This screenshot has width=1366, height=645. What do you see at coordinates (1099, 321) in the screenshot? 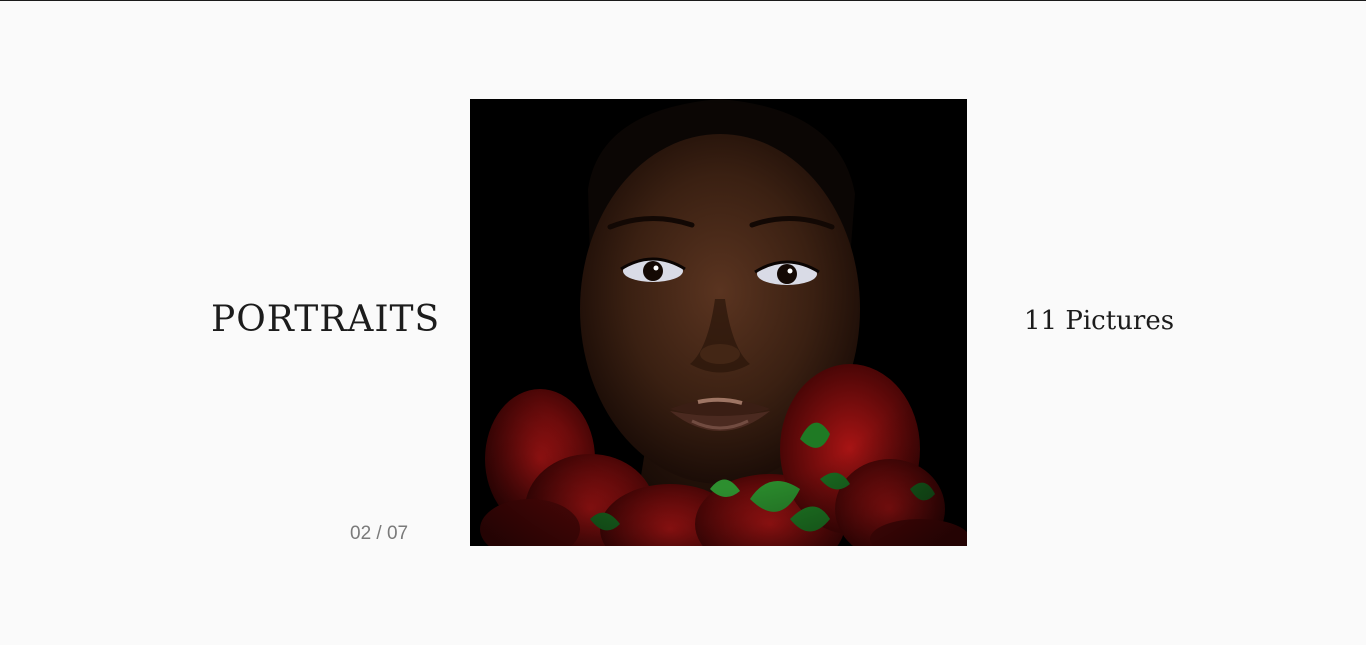
I see `picture-count: 11 Pictures` at bounding box center [1099, 321].